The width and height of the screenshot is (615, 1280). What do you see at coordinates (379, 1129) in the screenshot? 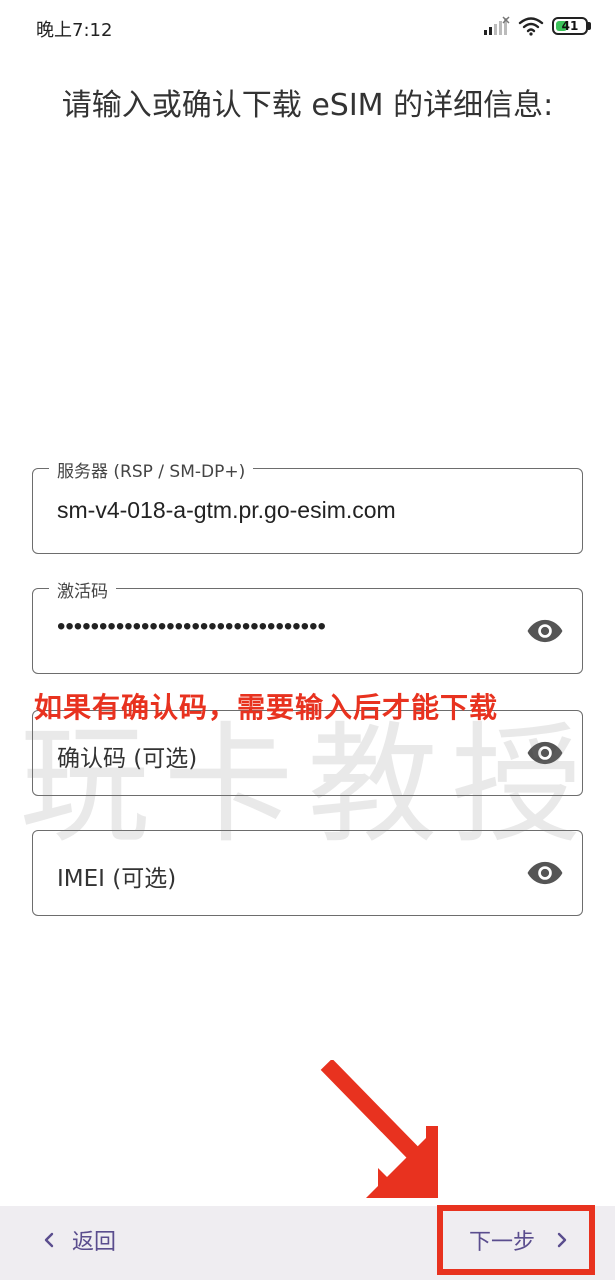
I see `annotation-arrow-icon` at bounding box center [379, 1129].